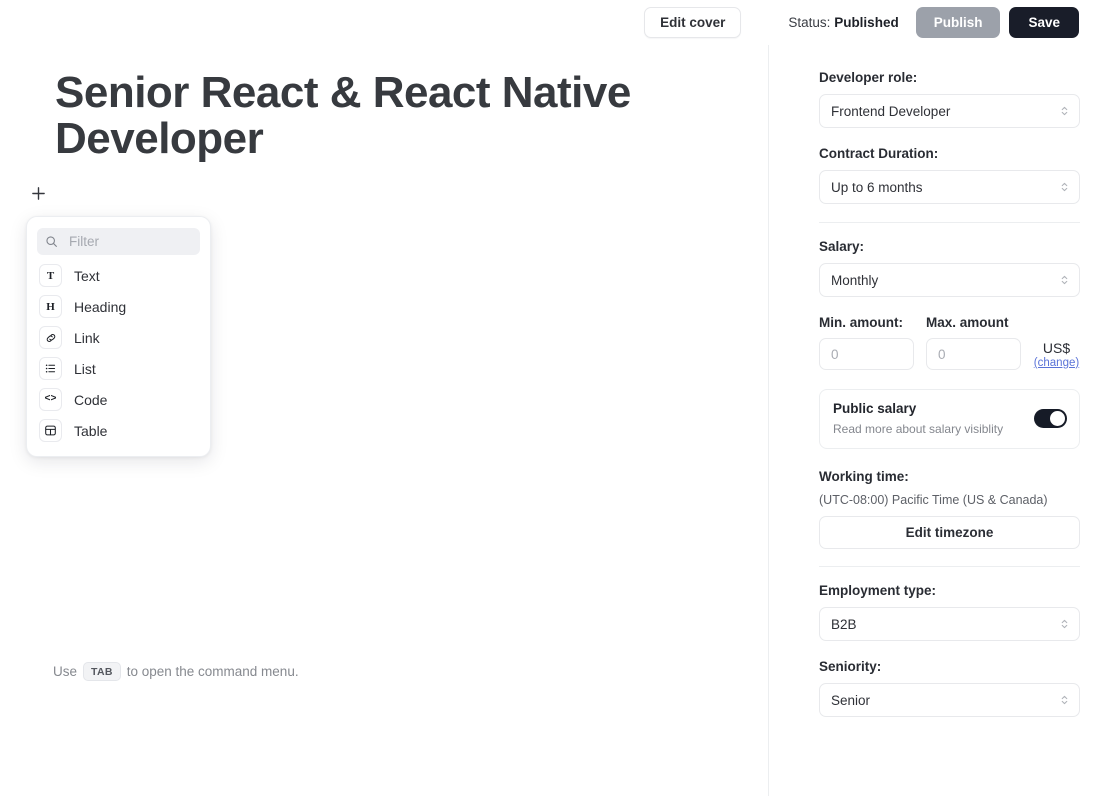 Image resolution: width=1098 pixels, height=796 pixels. I want to click on contract-duration-label: Contract Duration:, so click(879, 153).